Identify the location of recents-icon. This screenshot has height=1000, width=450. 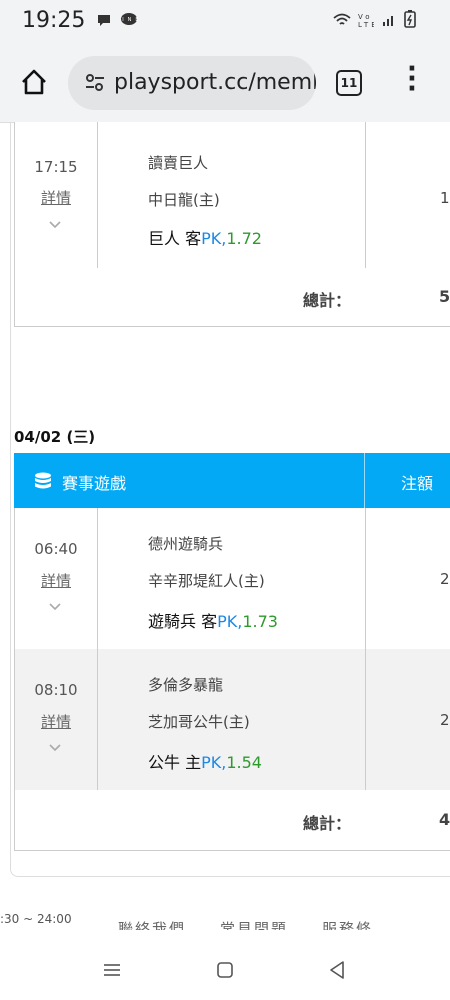
(112, 970).